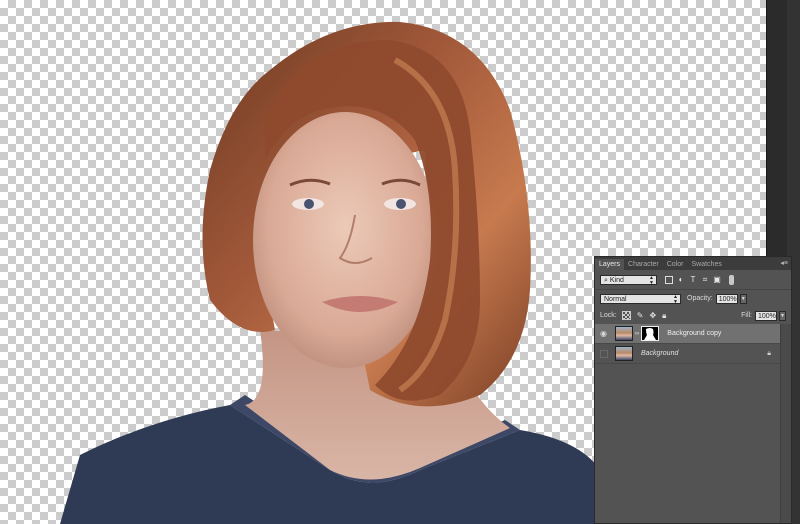  I want to click on layer-row-background: Background 🔒︎, so click(688, 354).